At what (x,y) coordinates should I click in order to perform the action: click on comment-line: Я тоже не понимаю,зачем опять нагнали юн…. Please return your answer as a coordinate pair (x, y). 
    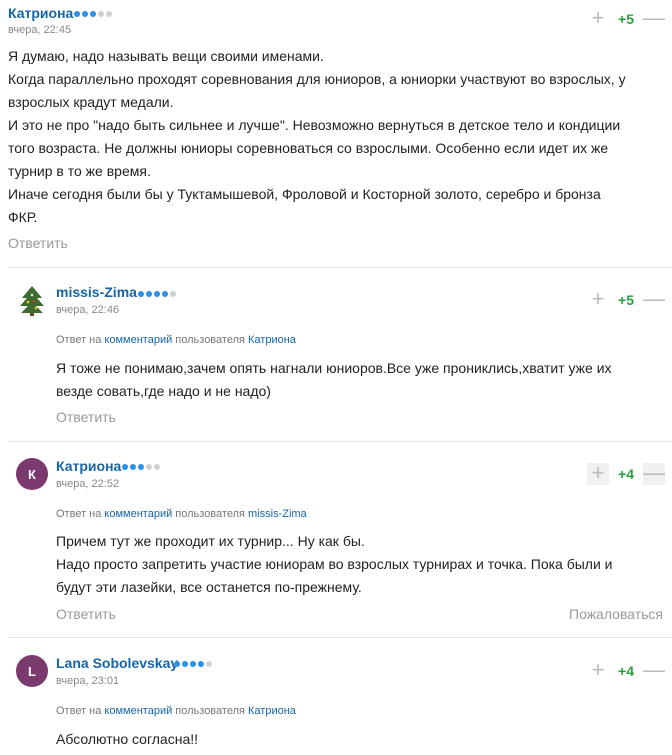
    Looking at the image, I should click on (334, 368).